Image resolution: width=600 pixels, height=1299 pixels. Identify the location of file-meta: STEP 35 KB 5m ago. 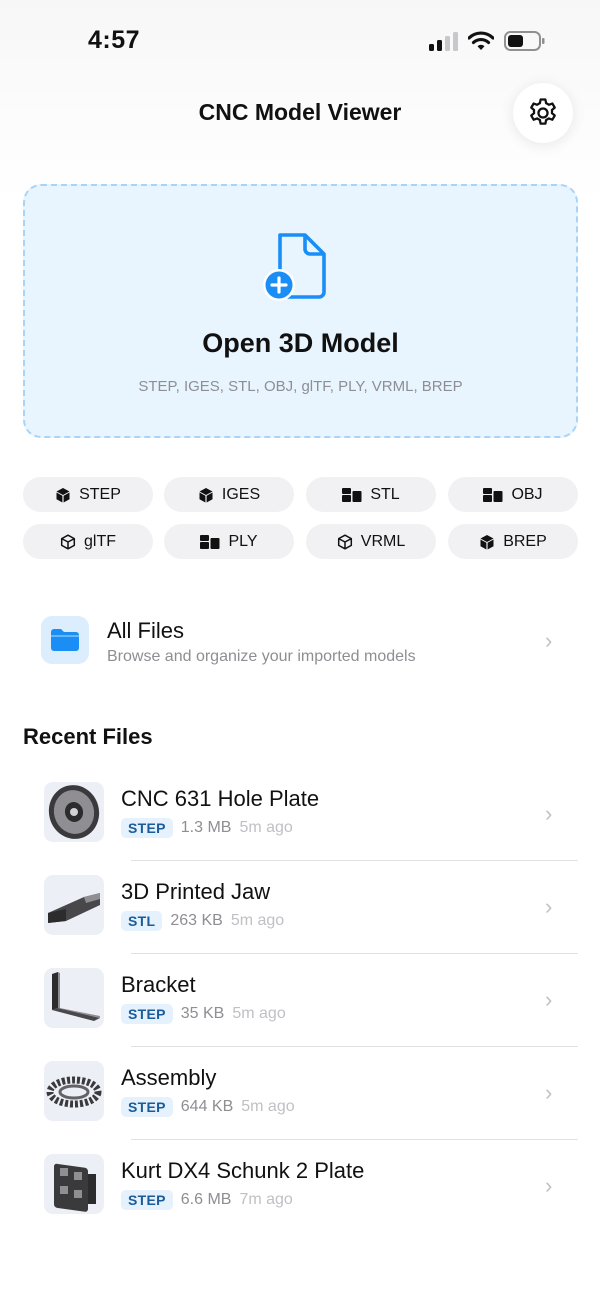
(203, 1014).